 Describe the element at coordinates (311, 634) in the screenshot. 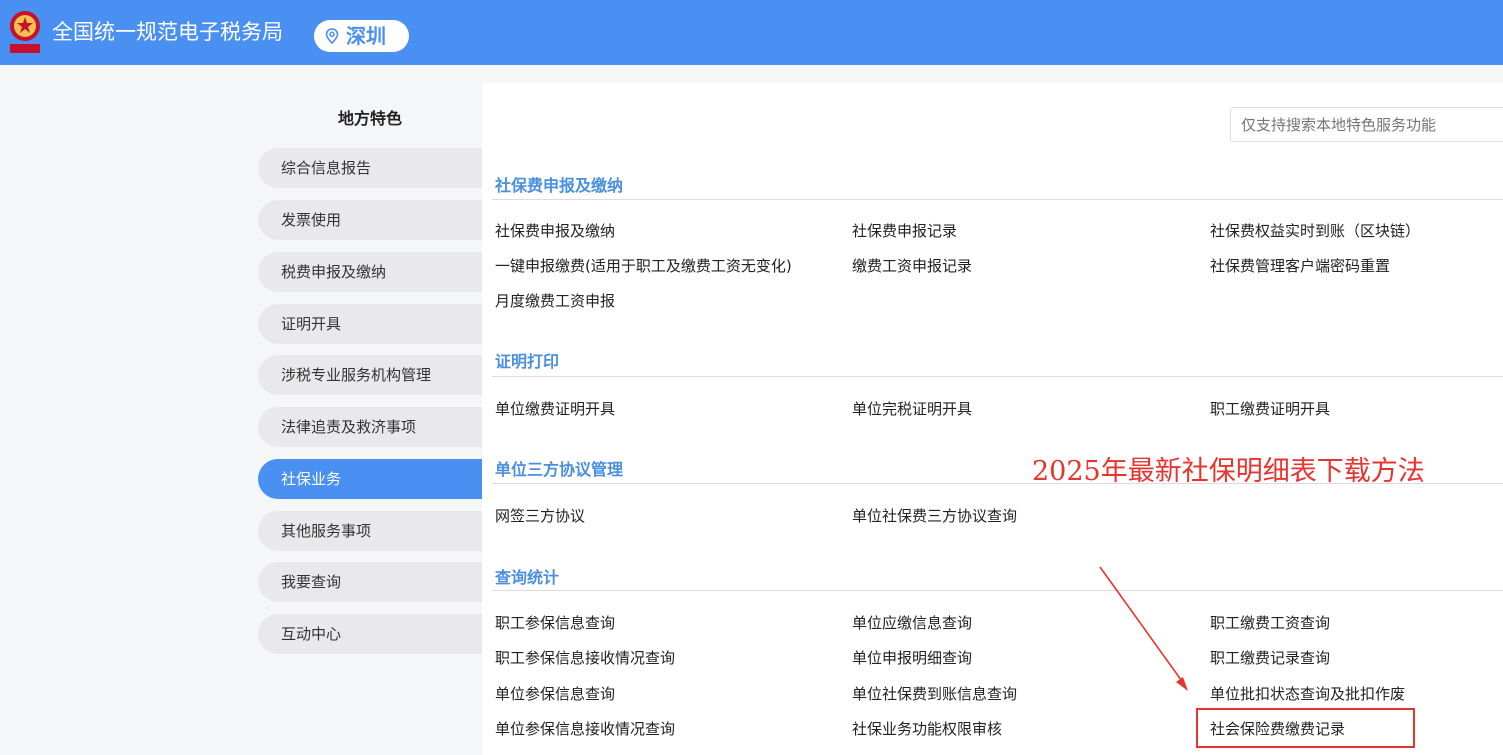

I see `sidebar-item-label: 互动中心` at that location.